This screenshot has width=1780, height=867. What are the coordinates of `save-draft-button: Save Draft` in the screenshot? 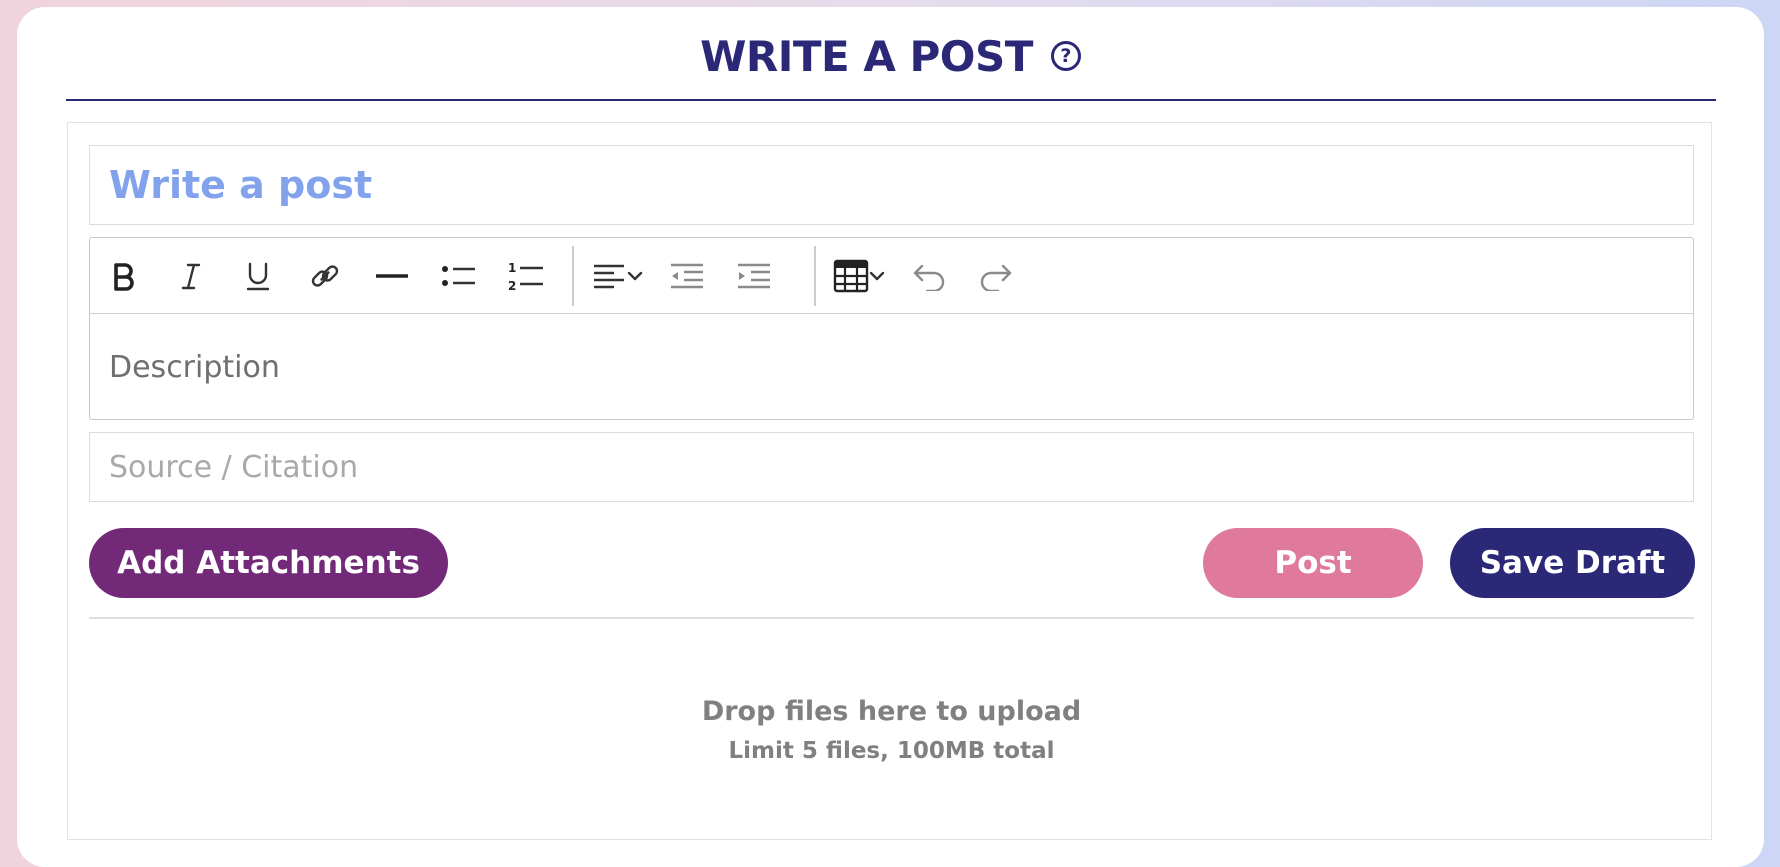 It's located at (1572, 563).